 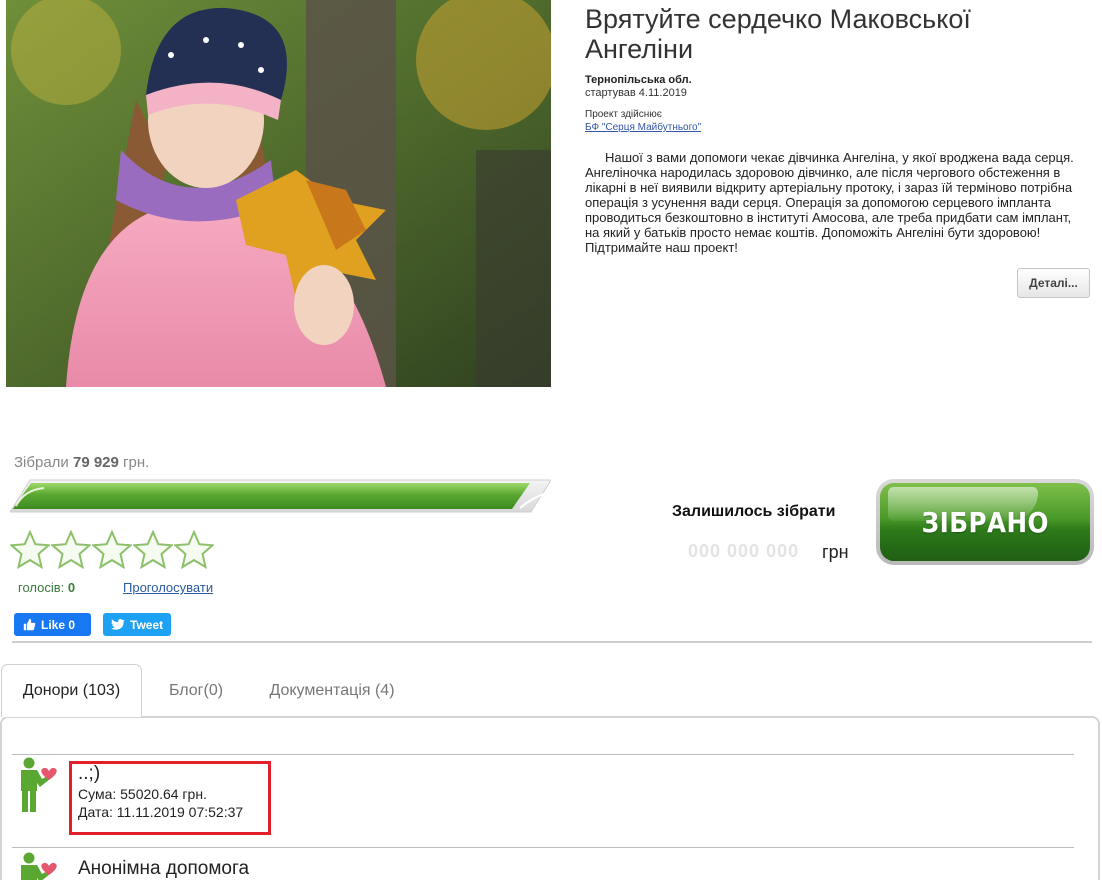 What do you see at coordinates (95, 462) in the screenshot?
I see `collected-amount: 79 929` at bounding box center [95, 462].